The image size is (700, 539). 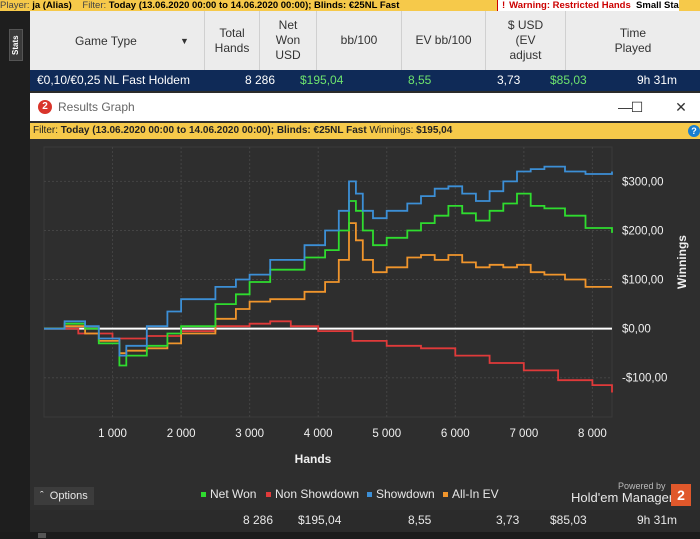 What do you see at coordinates (526, 40) in the screenshot?
I see `column-ev-adjusted: $ USD (EV adjust` at bounding box center [526, 40].